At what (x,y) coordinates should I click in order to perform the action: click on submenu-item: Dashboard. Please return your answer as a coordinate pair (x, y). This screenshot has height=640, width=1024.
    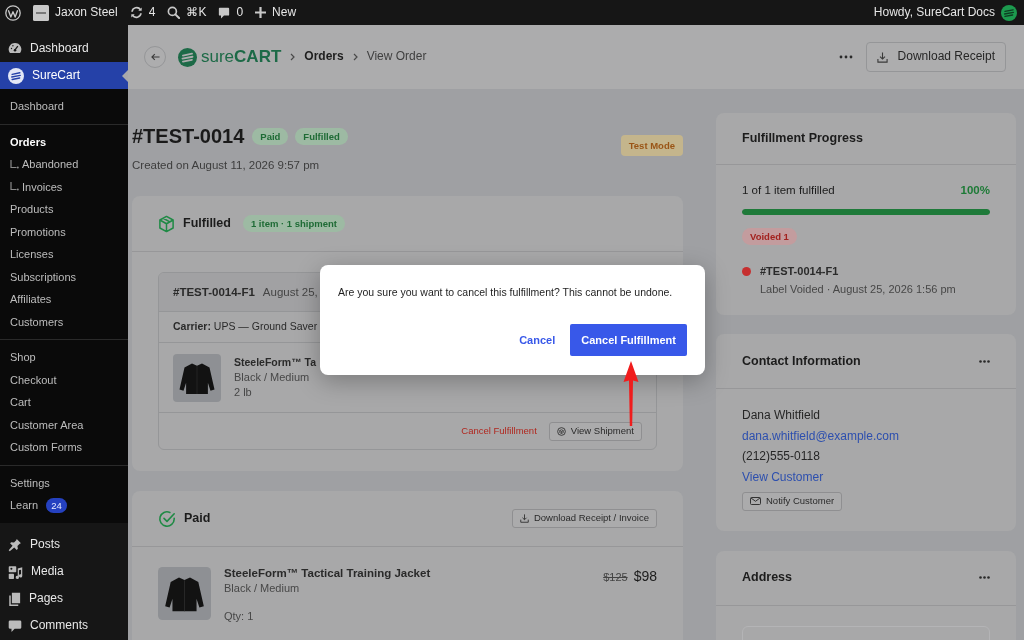
    Looking at the image, I should click on (64, 106).